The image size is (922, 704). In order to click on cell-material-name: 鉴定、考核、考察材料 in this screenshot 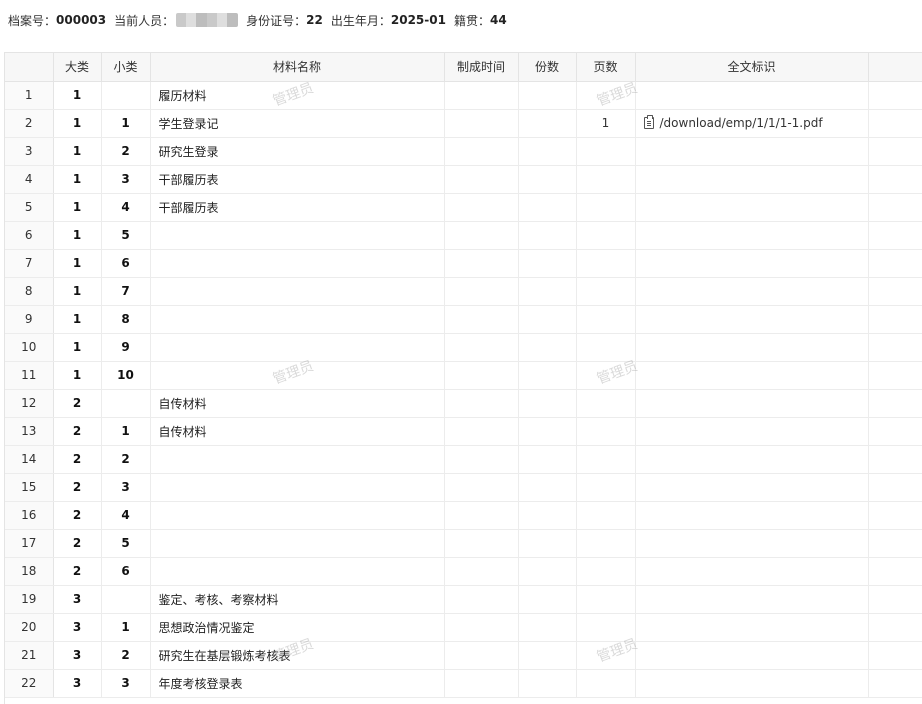, I will do `click(297, 599)`.